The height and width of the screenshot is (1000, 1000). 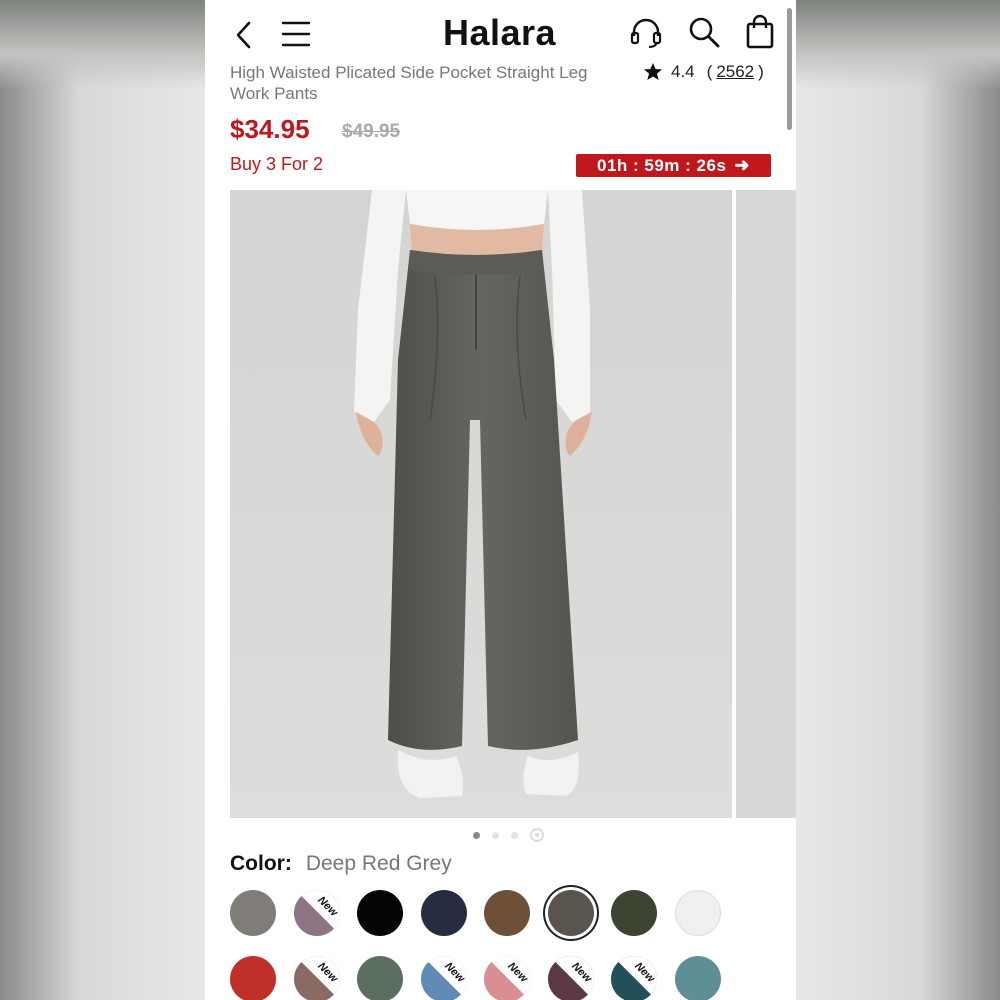 What do you see at coordinates (261, 863) in the screenshot?
I see `color-label: Color:` at bounding box center [261, 863].